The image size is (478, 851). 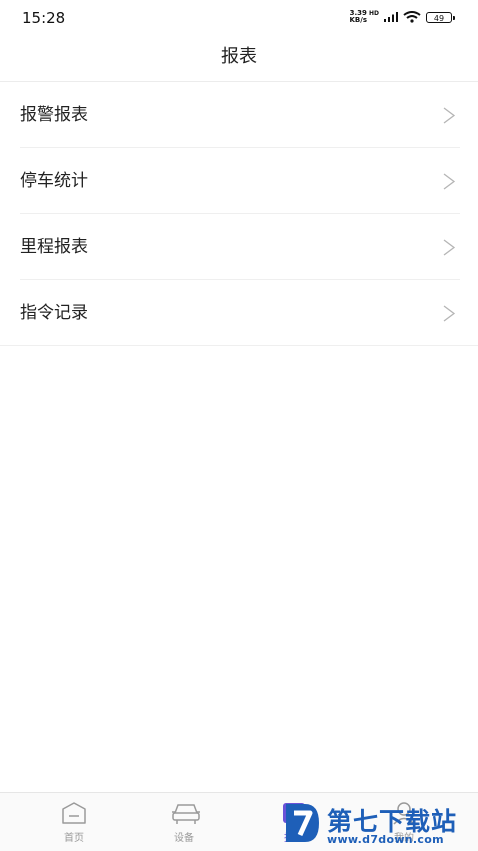 What do you see at coordinates (440, 17) in the screenshot?
I see `battery-icon: 49` at bounding box center [440, 17].